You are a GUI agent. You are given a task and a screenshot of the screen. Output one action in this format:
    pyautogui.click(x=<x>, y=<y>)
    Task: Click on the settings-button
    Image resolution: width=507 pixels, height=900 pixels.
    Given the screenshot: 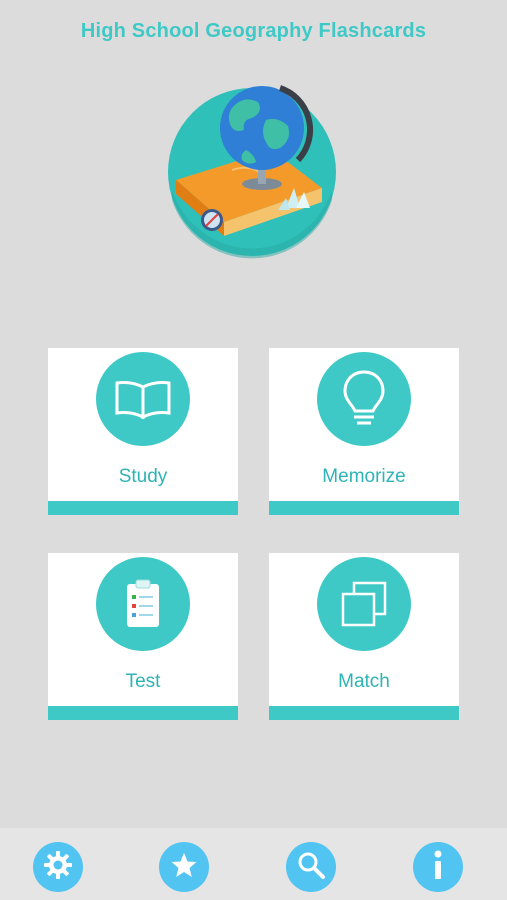 What is the action you would take?
    pyautogui.click(x=58, y=867)
    